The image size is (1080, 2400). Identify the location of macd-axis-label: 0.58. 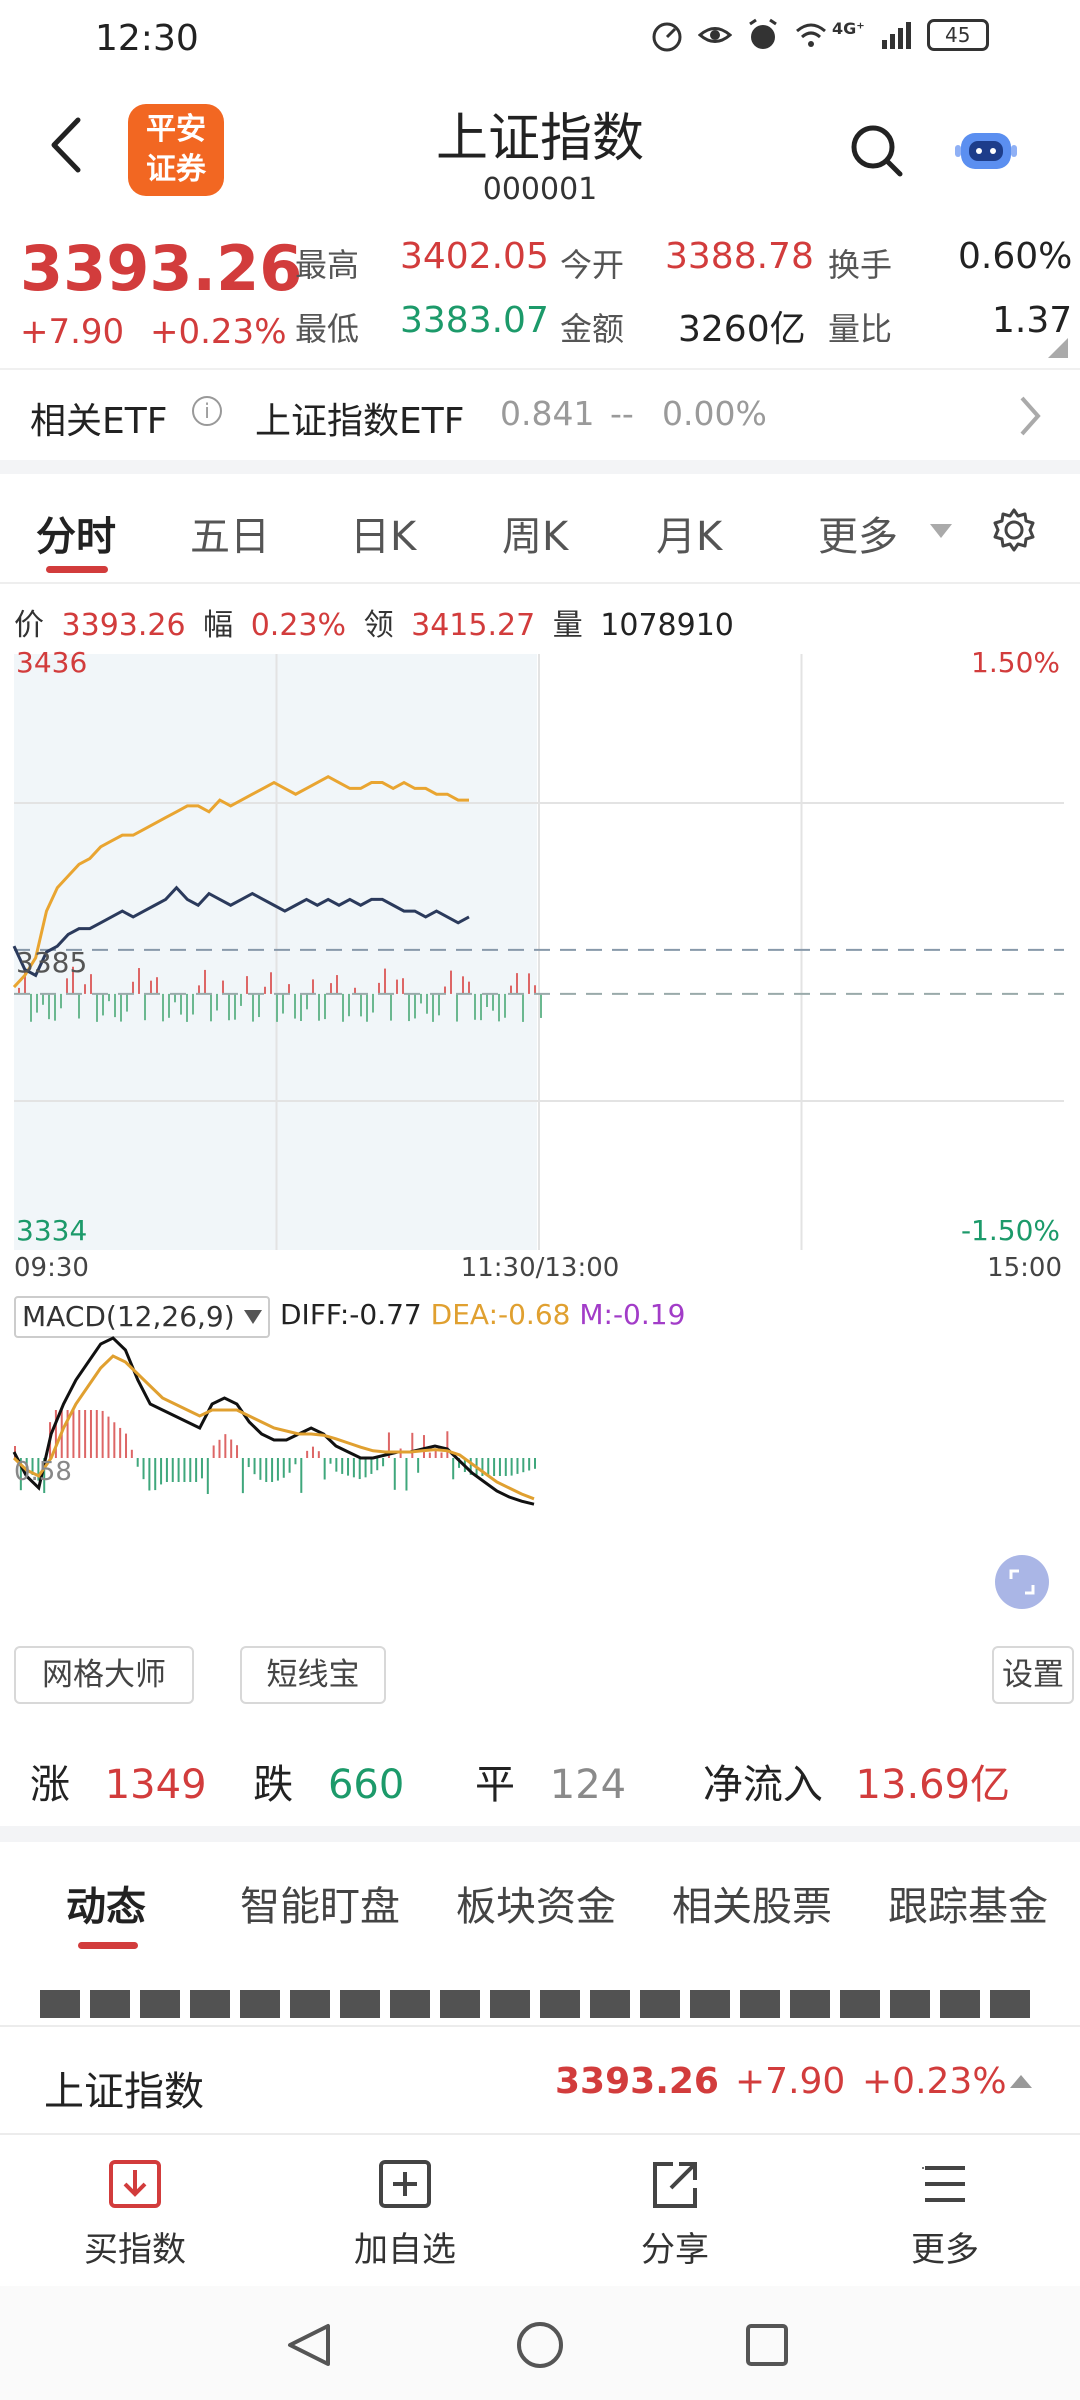
(43, 1472).